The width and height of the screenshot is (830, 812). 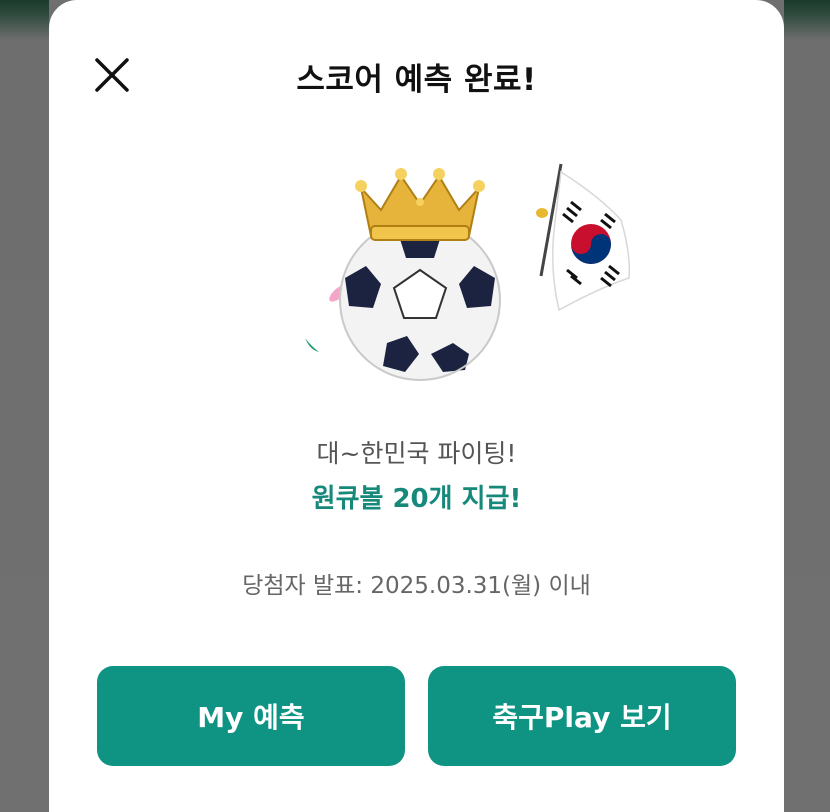 I want to click on confetti-green, so click(x=312, y=345).